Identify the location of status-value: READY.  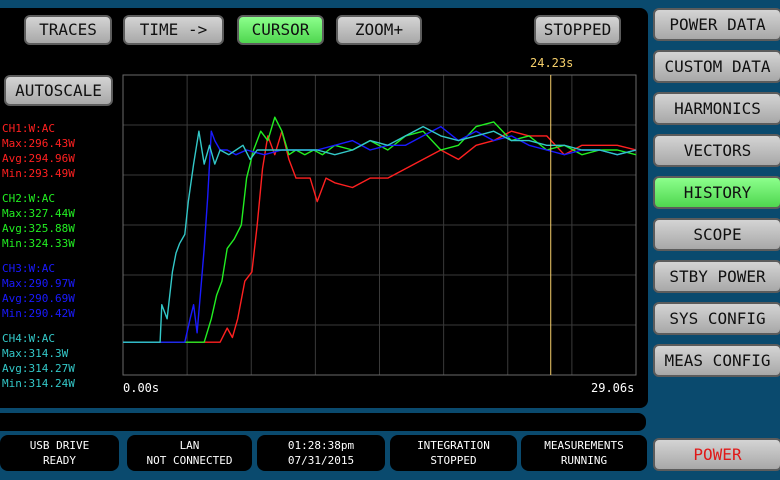
(59, 460).